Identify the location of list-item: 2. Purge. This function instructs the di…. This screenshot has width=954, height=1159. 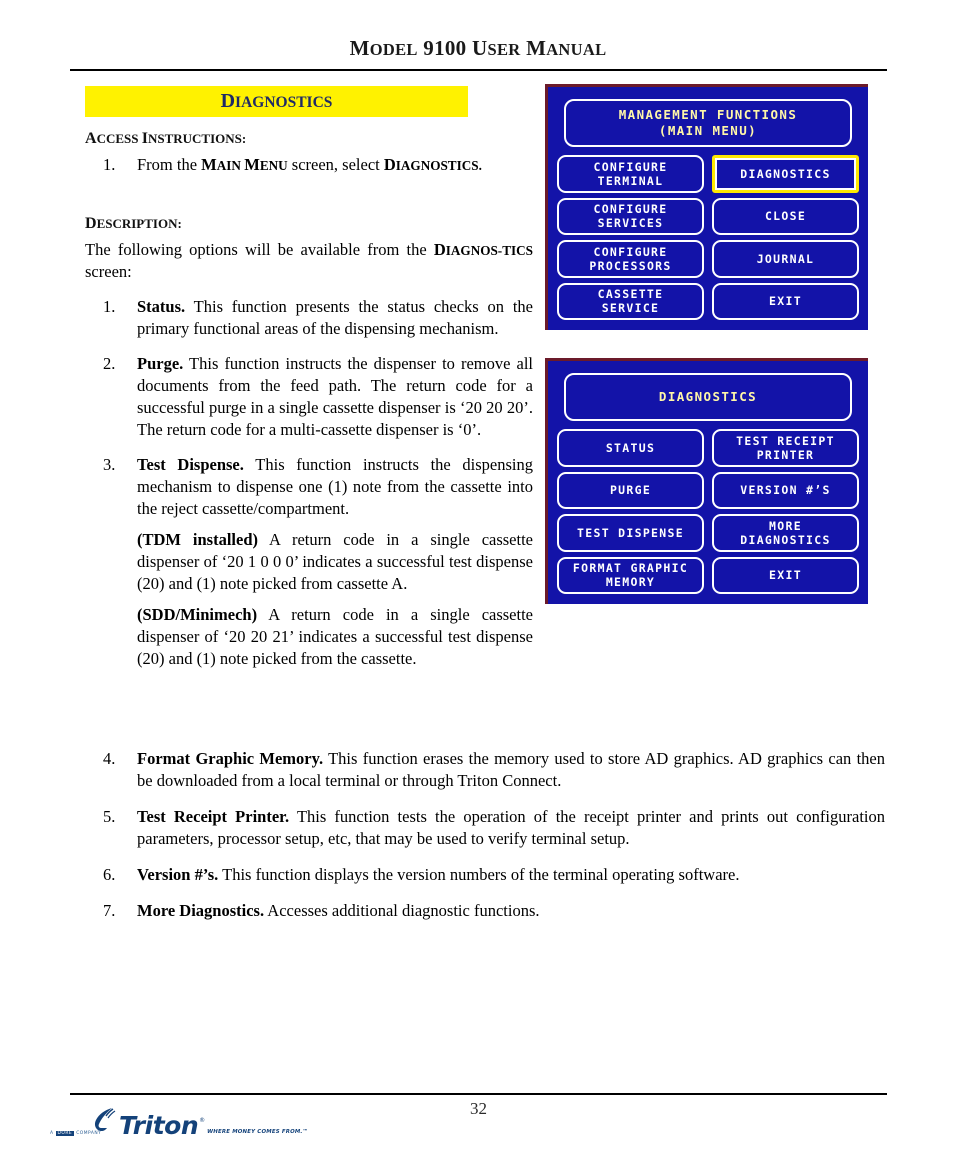
(309, 397).